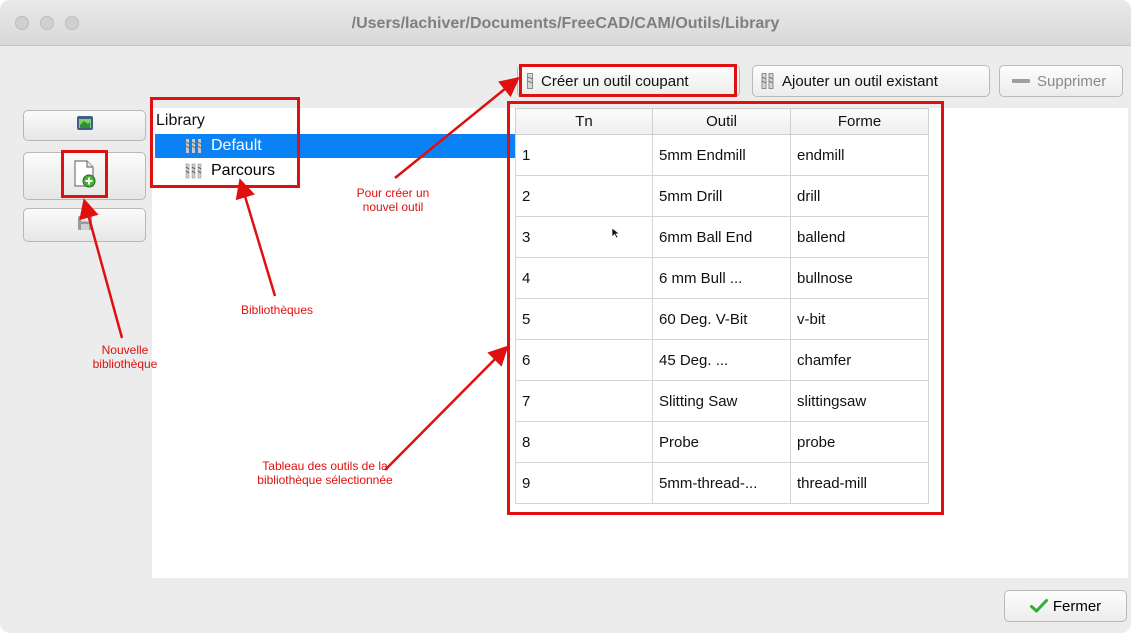 The height and width of the screenshot is (633, 1131). Describe the element at coordinates (1021, 81) in the screenshot. I see `minus-icon` at that location.